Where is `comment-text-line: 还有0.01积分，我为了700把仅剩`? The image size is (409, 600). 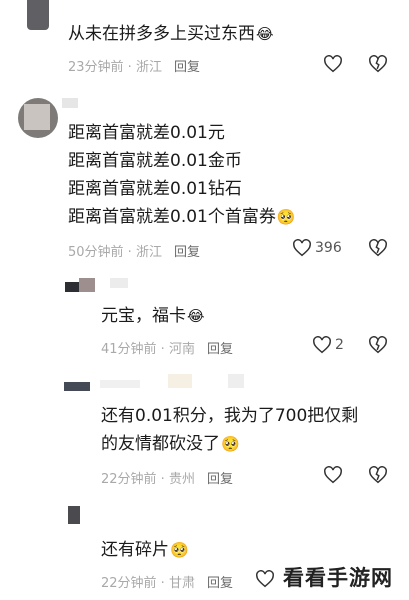
comment-text-line: 还有0.01积分，我为了700把仅剩 is located at coordinates (230, 416).